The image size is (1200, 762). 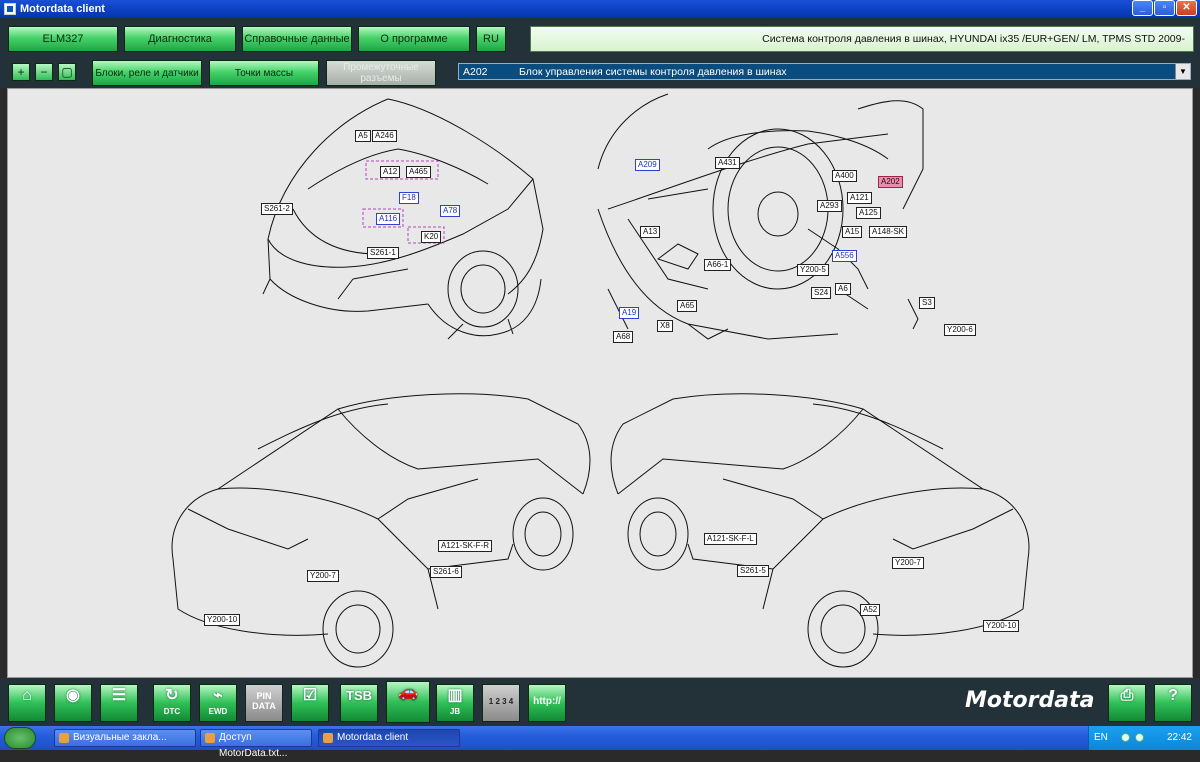 What do you see at coordinates (21, 72) in the screenshot?
I see `zoom-in-icon: +` at bounding box center [21, 72].